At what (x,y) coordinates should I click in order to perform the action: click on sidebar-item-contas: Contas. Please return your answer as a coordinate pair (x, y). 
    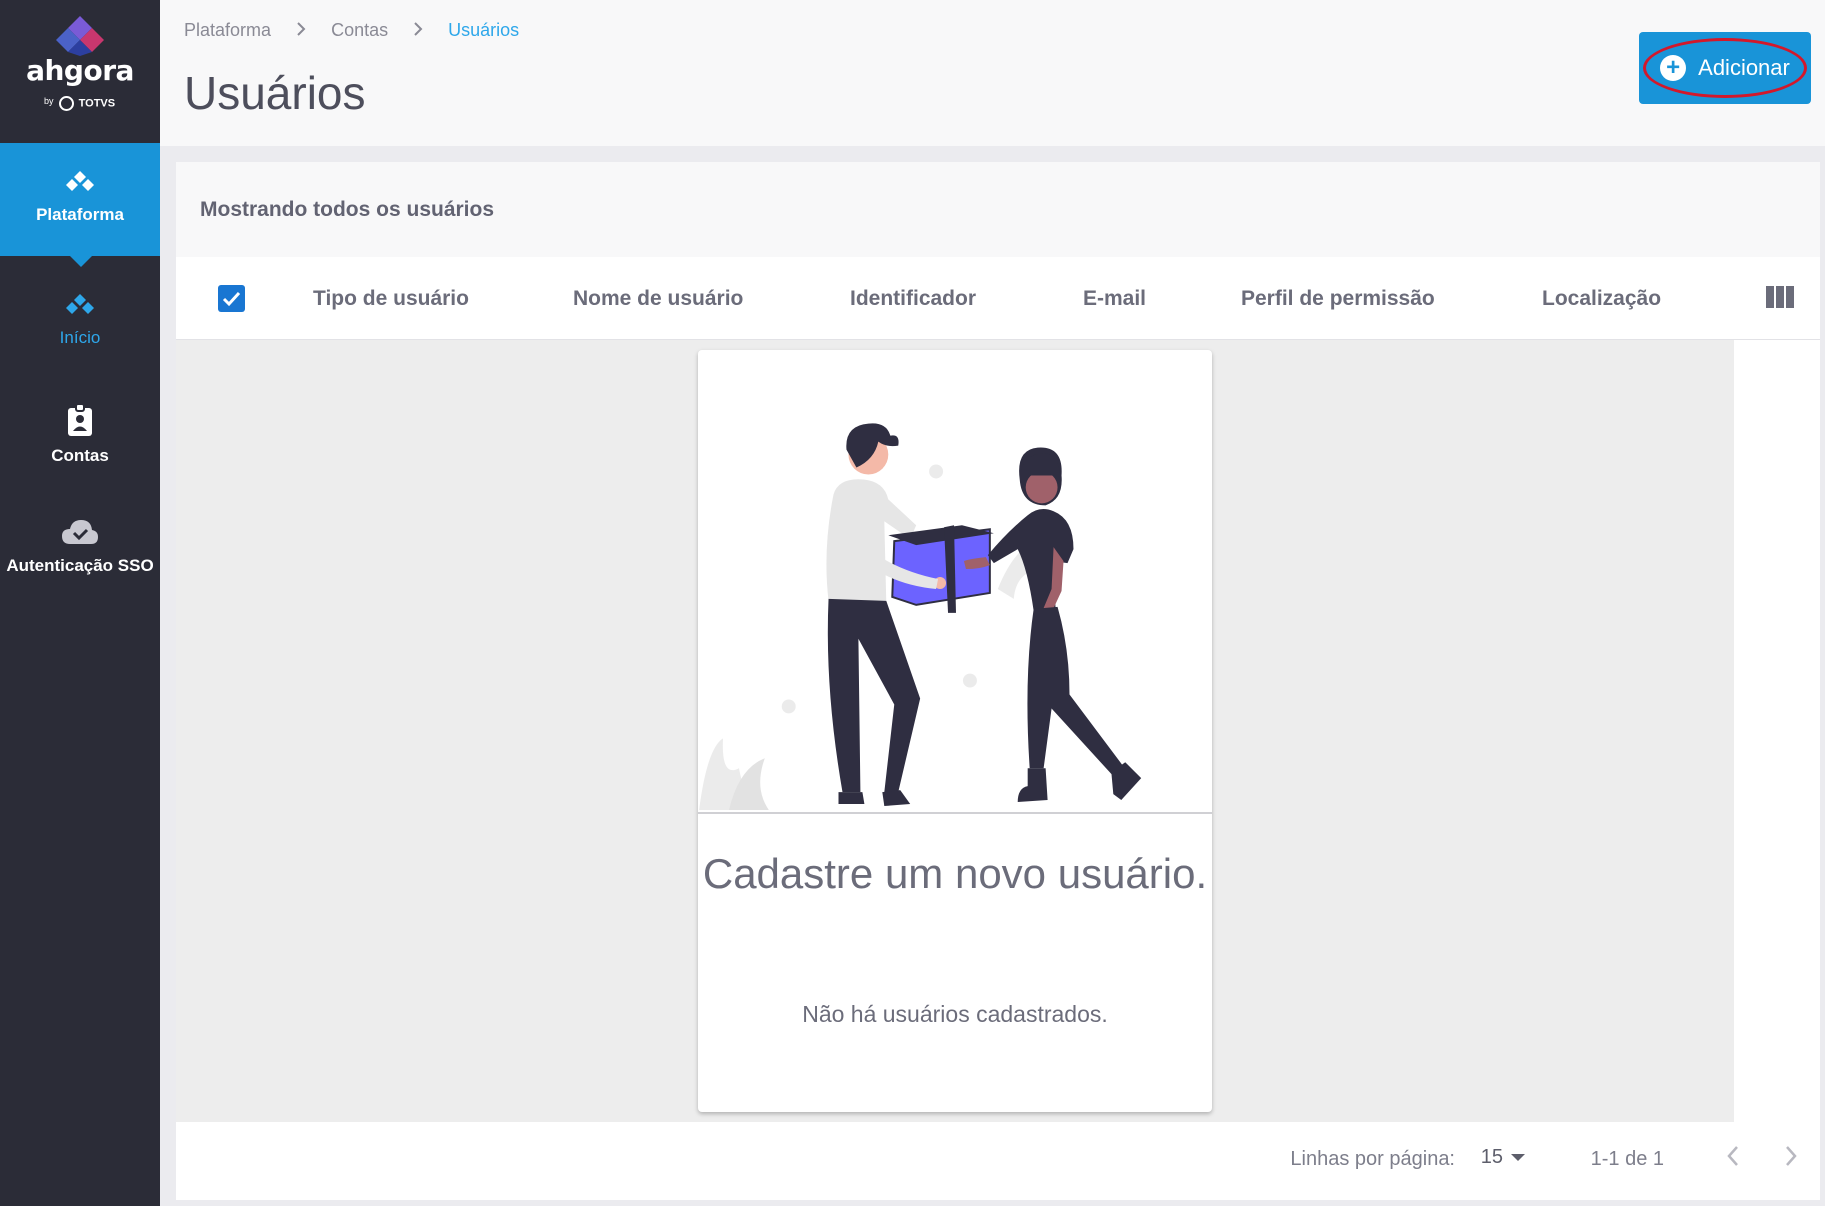
    Looking at the image, I should click on (80, 435).